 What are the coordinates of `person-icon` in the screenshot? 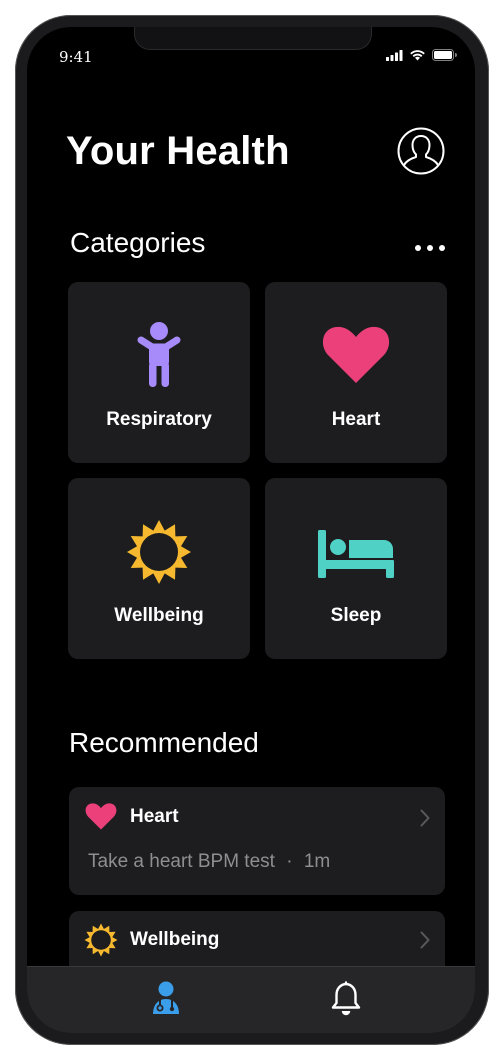 It's located at (159, 354).